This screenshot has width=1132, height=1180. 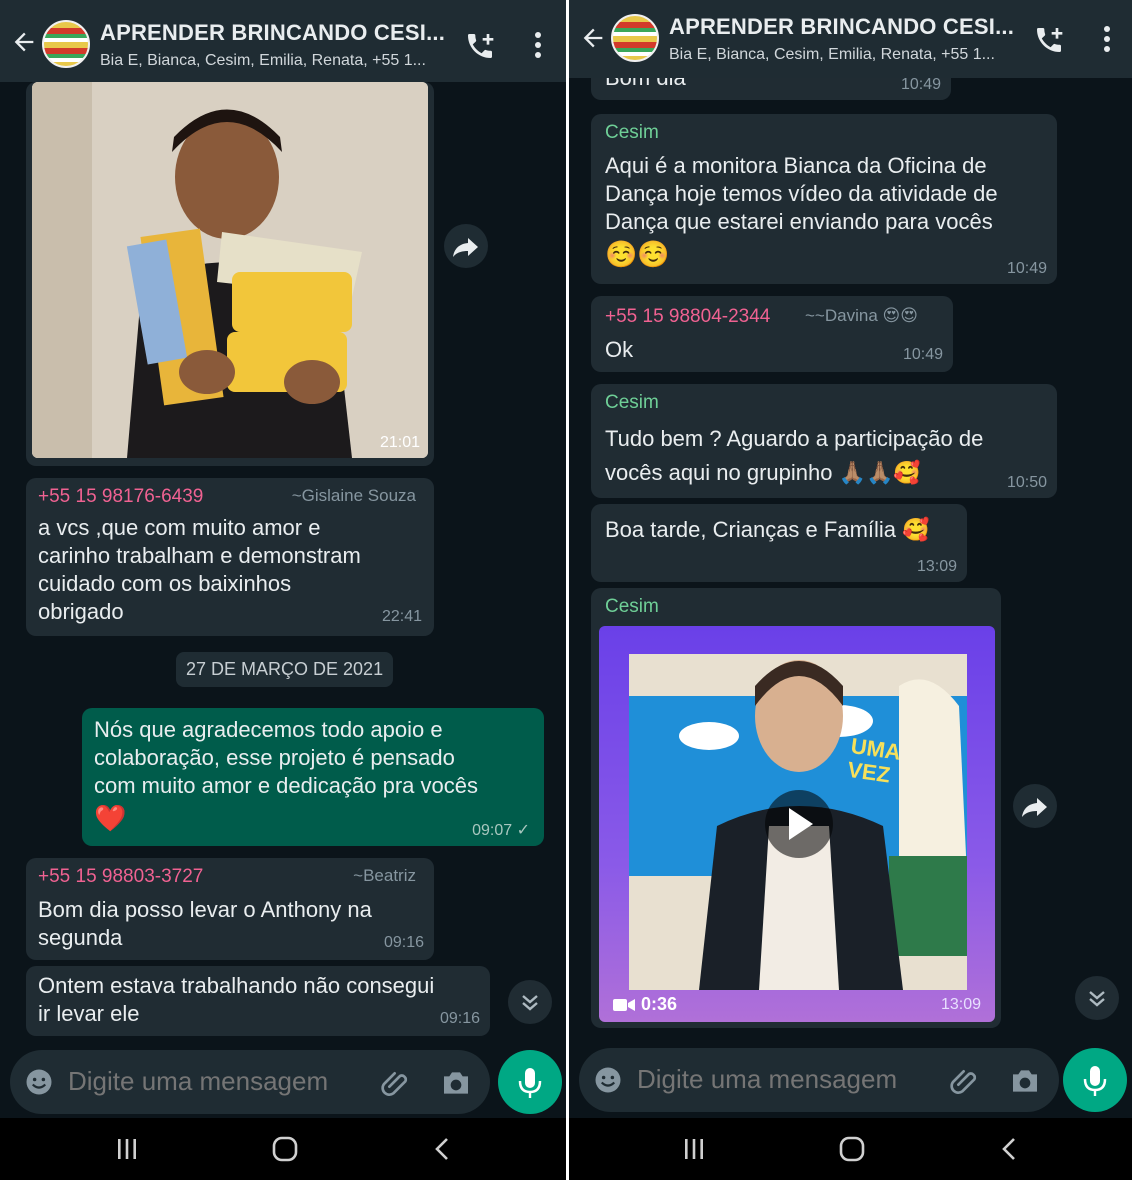 I want to click on message-line: Tudo bem ? Aguardo a participação de, so click(x=794, y=438).